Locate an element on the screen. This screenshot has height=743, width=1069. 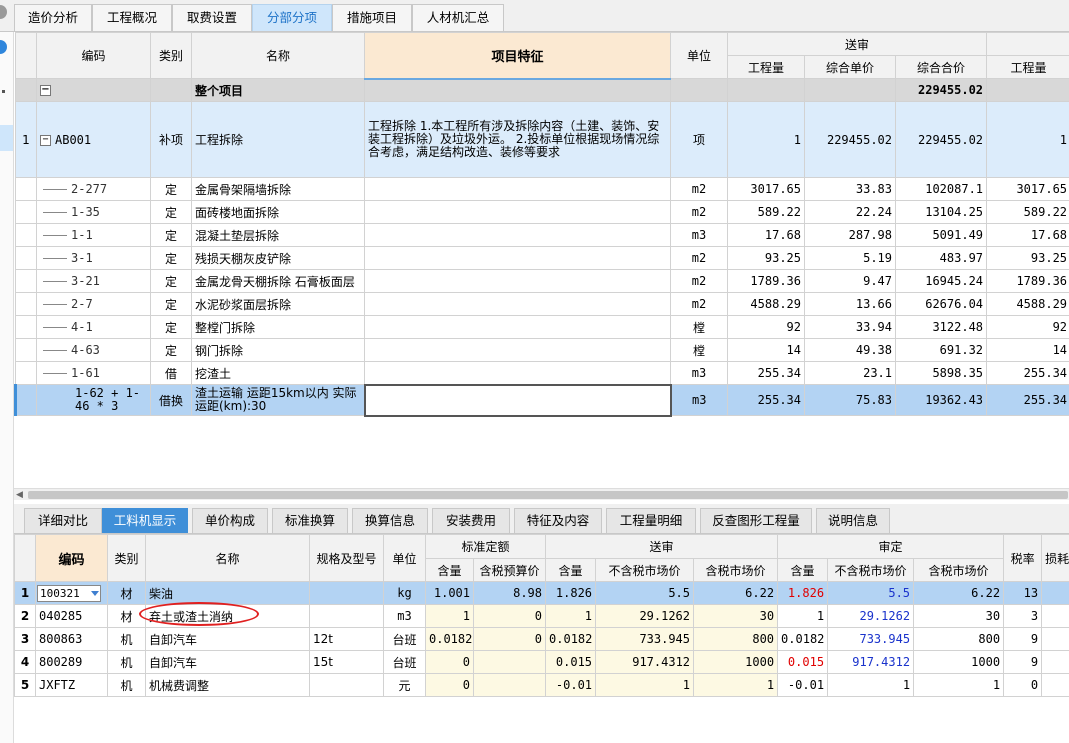
scroll-left-icon: ◀ is located at coordinates (19, 495).